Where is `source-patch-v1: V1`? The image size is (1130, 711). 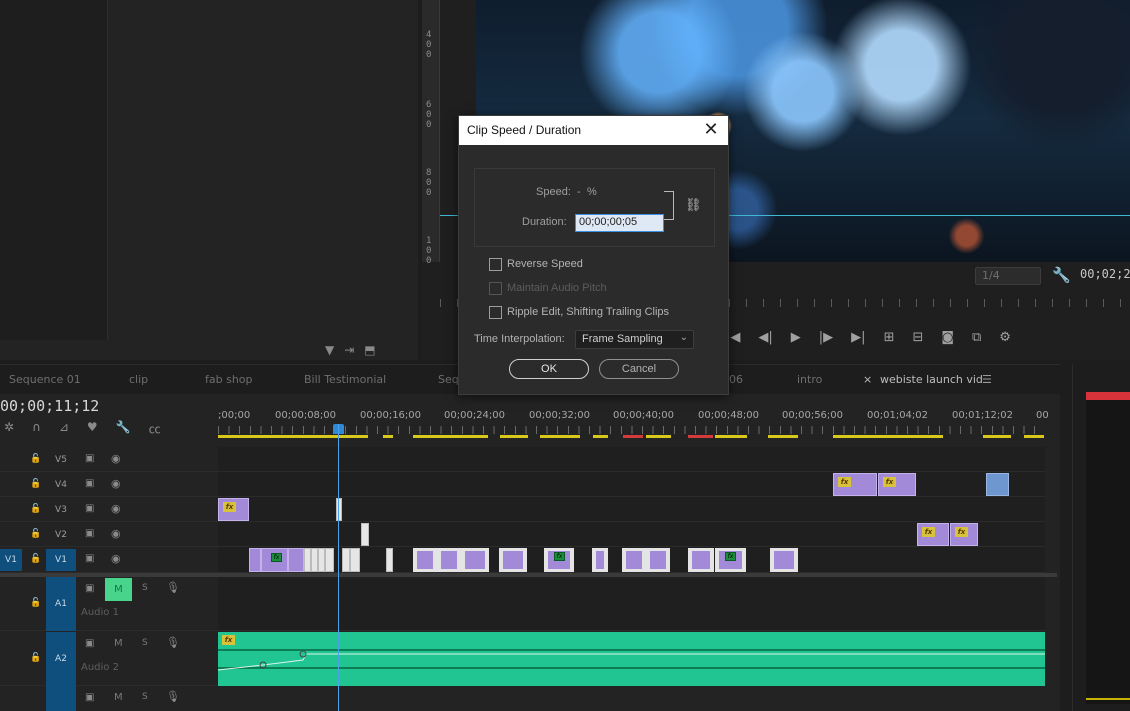 source-patch-v1: V1 is located at coordinates (11, 560).